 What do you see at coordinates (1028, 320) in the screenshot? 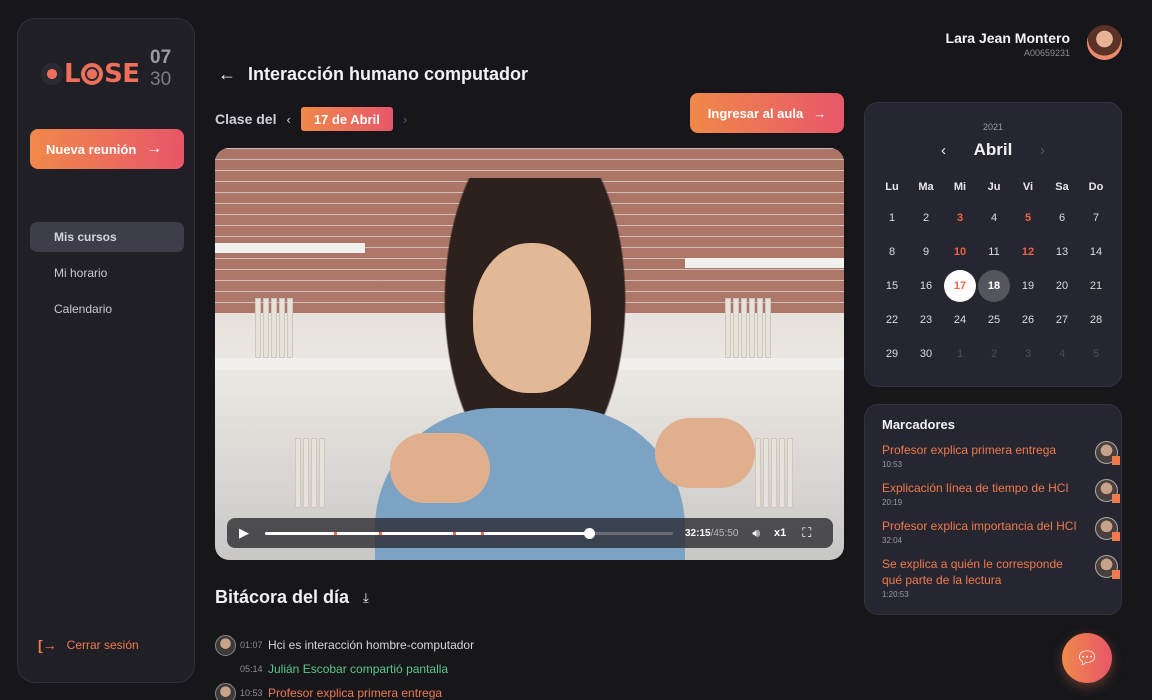
I see `calendar-day: 26` at bounding box center [1028, 320].